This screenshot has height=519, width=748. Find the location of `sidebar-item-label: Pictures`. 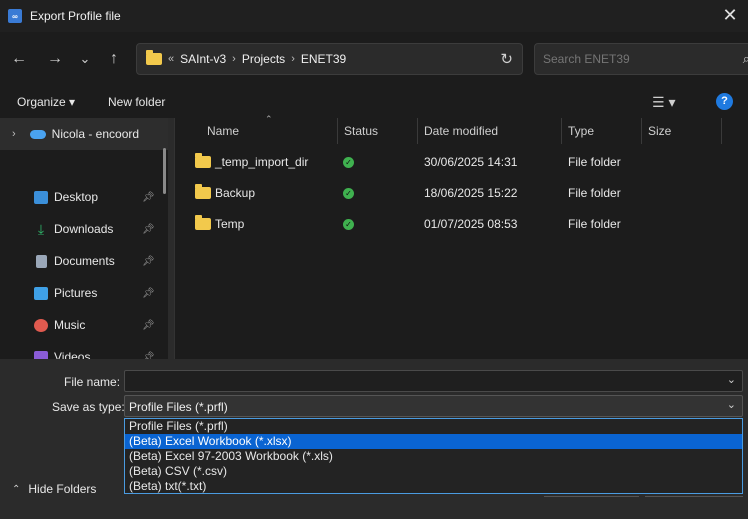

sidebar-item-label: Pictures is located at coordinates (76, 293).